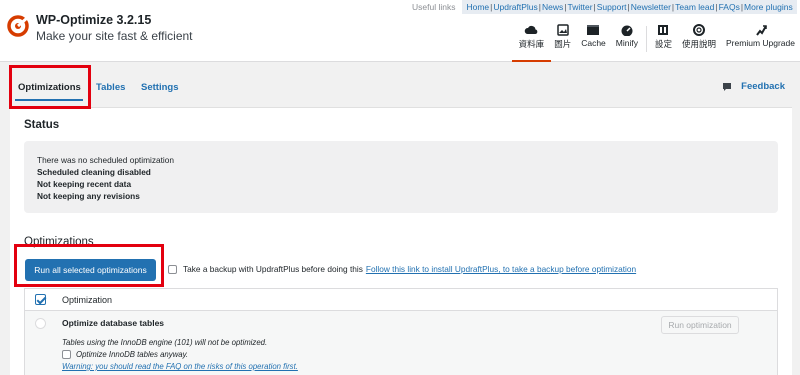 The height and width of the screenshot is (375, 800). I want to click on status-line: Scheduled cleaning disabled, so click(94, 172).